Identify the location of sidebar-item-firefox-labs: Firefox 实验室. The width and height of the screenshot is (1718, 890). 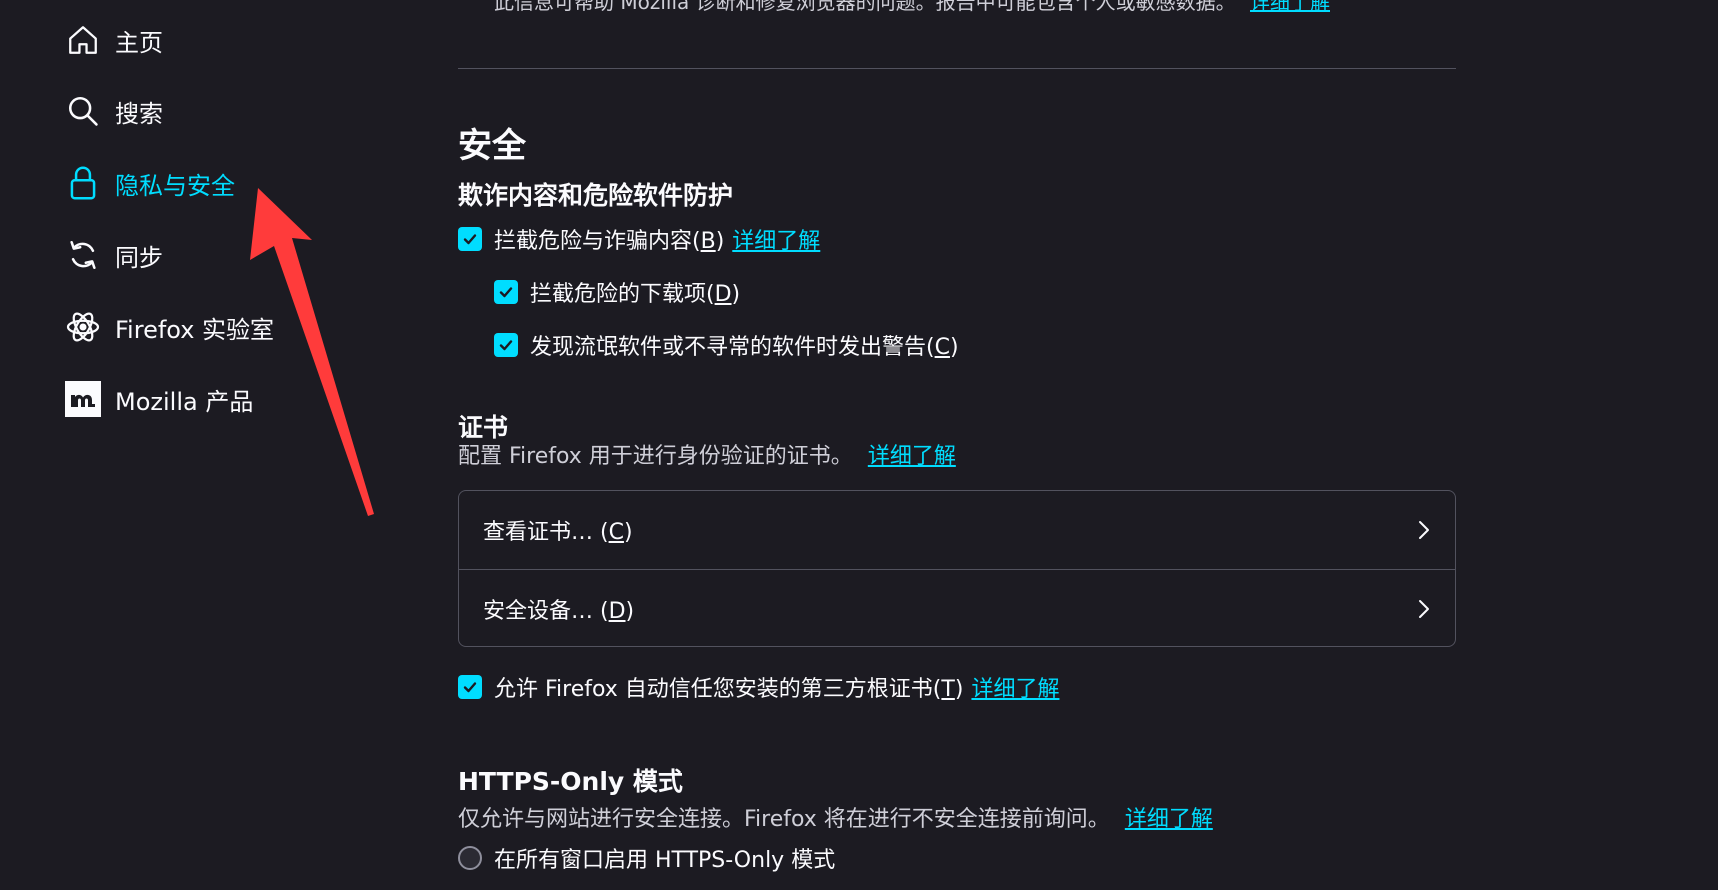
(169, 327).